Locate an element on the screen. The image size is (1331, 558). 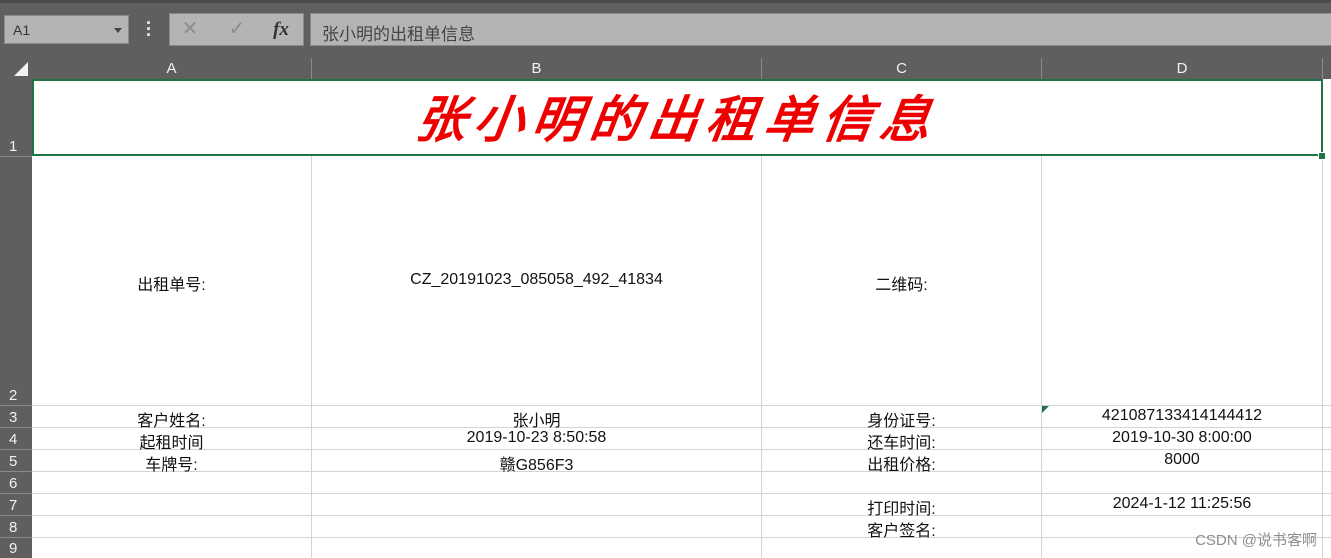
row-number: 8 is located at coordinates (13, 527).